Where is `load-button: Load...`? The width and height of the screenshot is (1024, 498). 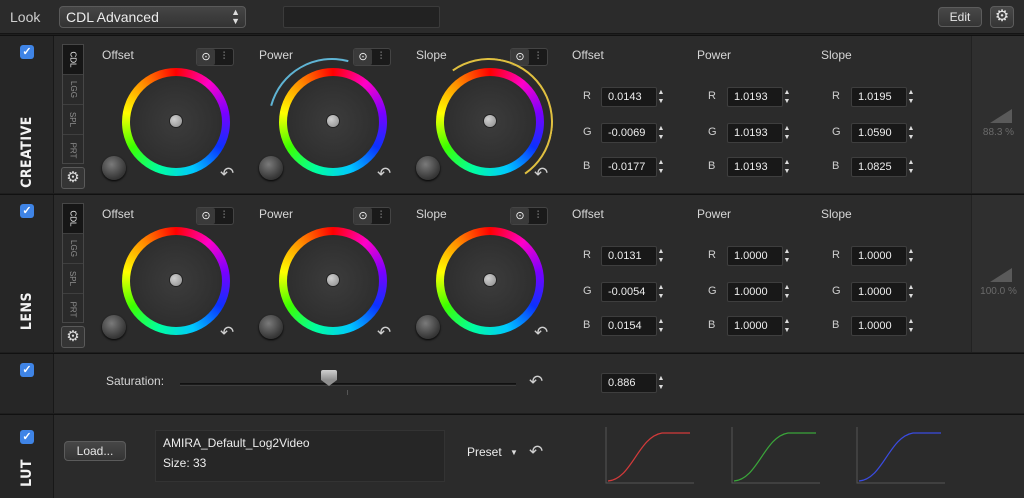
load-button: Load... is located at coordinates (95, 451).